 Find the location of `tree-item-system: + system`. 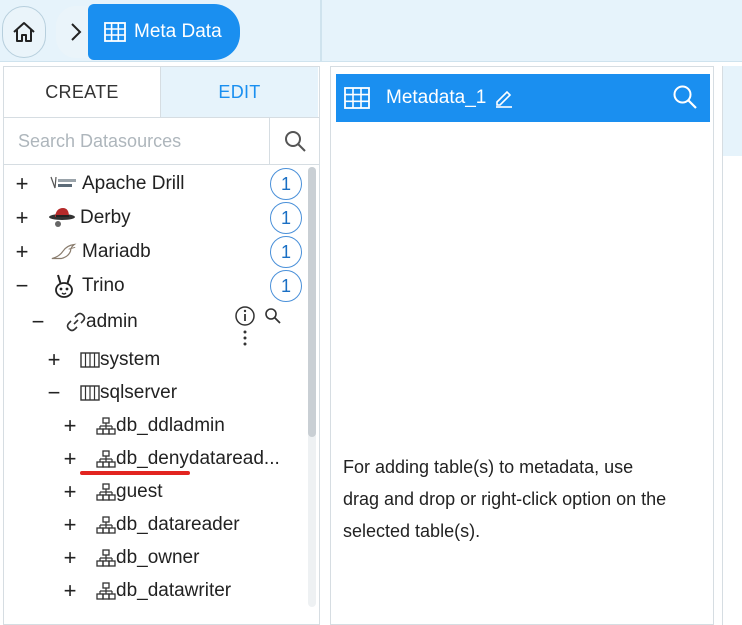

tree-item-system: + system is located at coordinates (102, 360).